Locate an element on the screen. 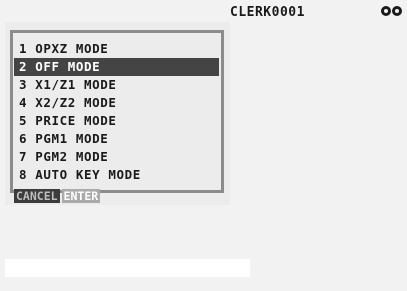  menu-item-pgm2-mode: 7 PGM2 MODE is located at coordinates (116, 157).